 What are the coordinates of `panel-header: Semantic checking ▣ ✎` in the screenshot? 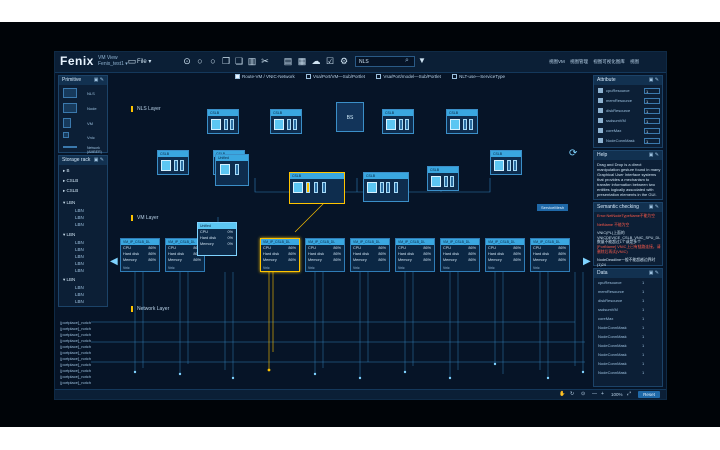 It's located at (628, 207).